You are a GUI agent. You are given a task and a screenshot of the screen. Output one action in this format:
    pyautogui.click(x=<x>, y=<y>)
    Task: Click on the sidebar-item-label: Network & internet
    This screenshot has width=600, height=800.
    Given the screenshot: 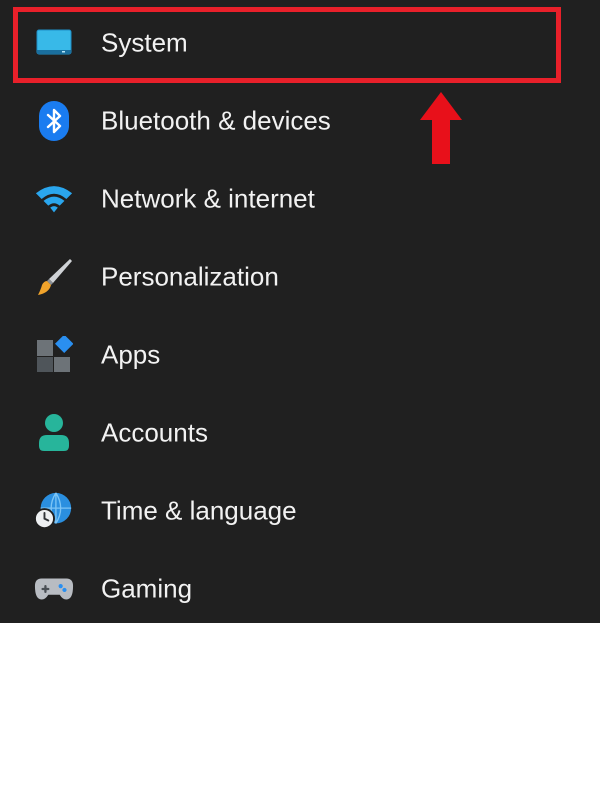 What is the action you would take?
    pyautogui.click(x=208, y=198)
    